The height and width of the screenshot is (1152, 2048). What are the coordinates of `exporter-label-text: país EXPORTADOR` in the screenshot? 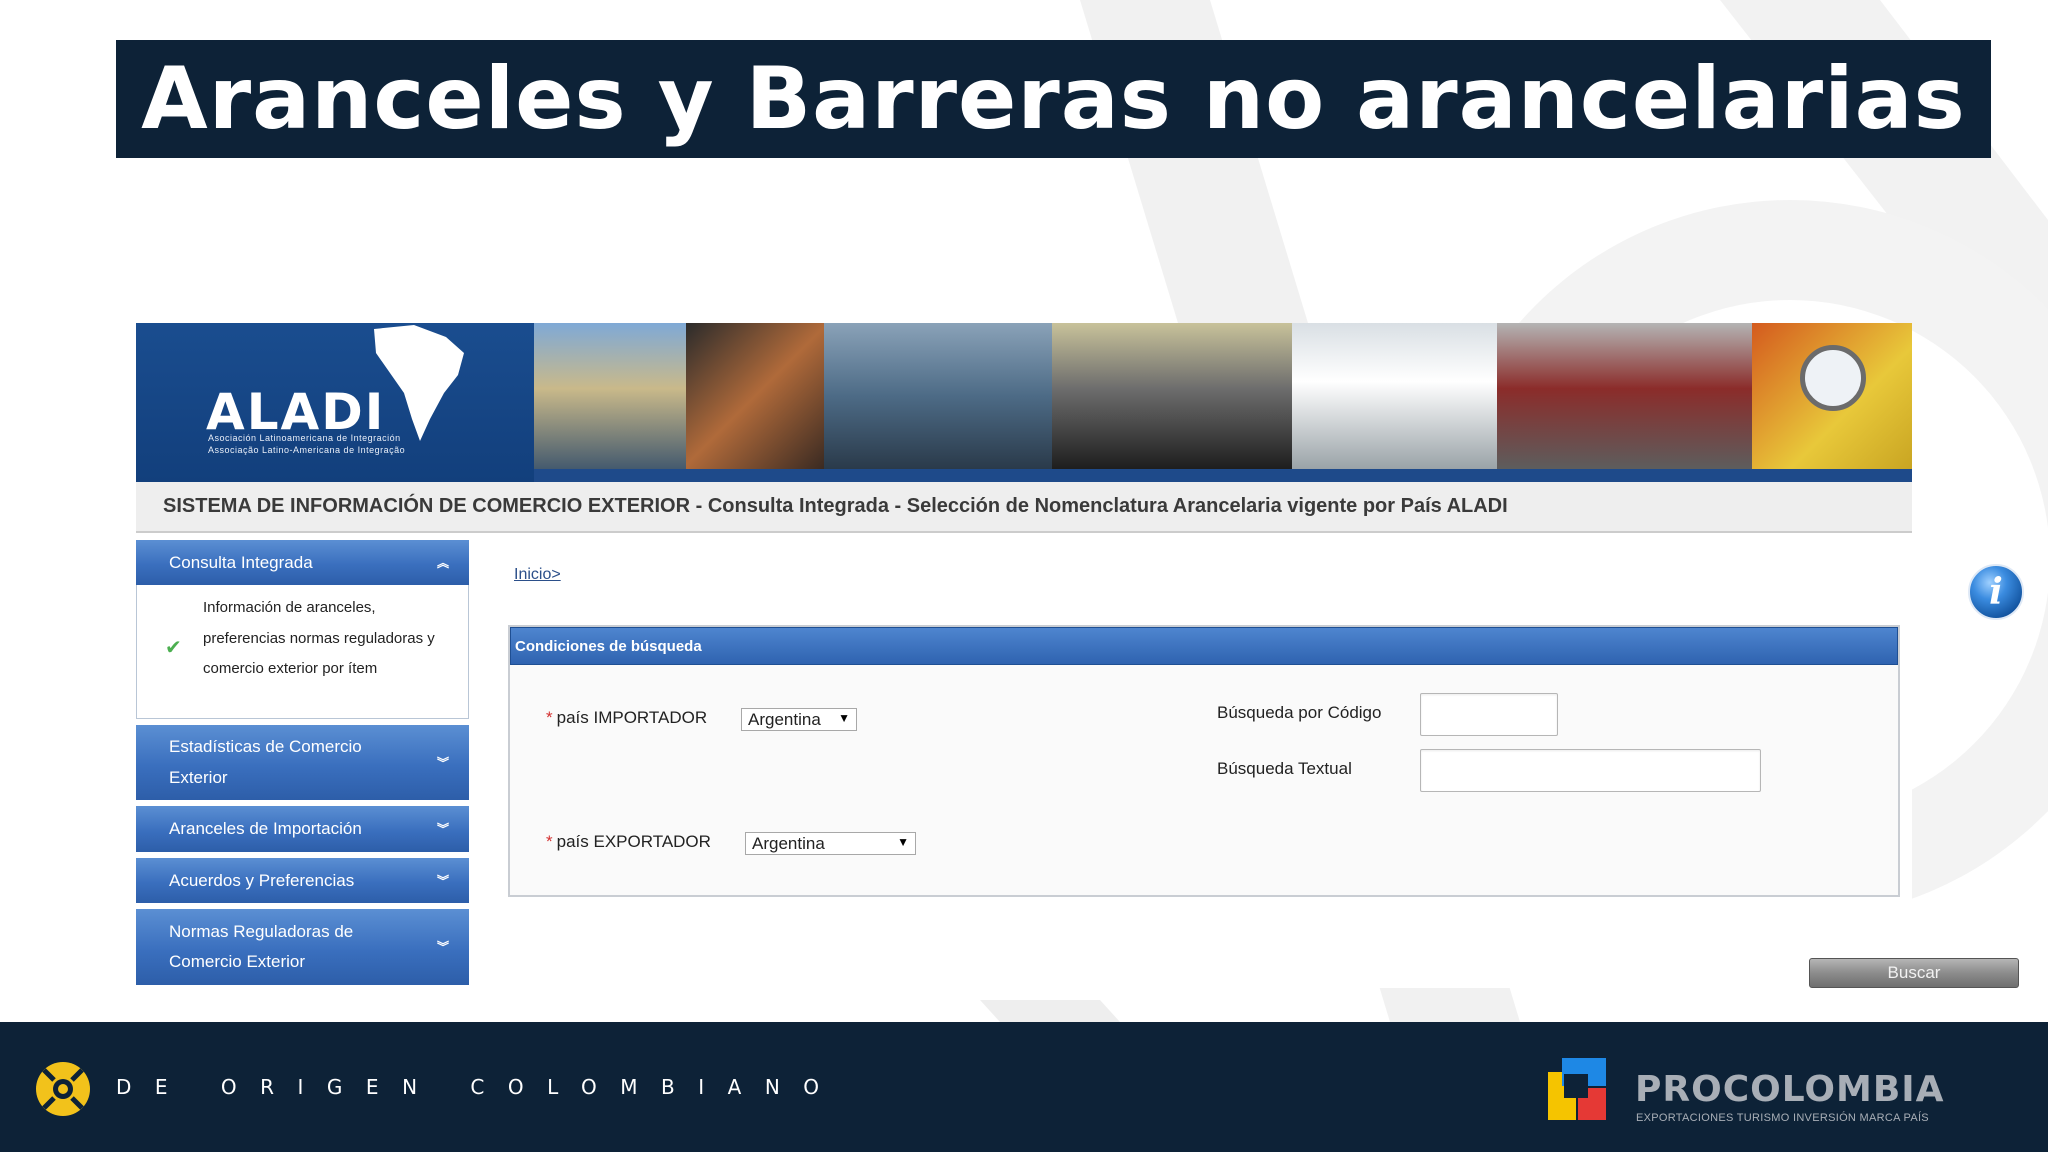 It's located at (633, 841).